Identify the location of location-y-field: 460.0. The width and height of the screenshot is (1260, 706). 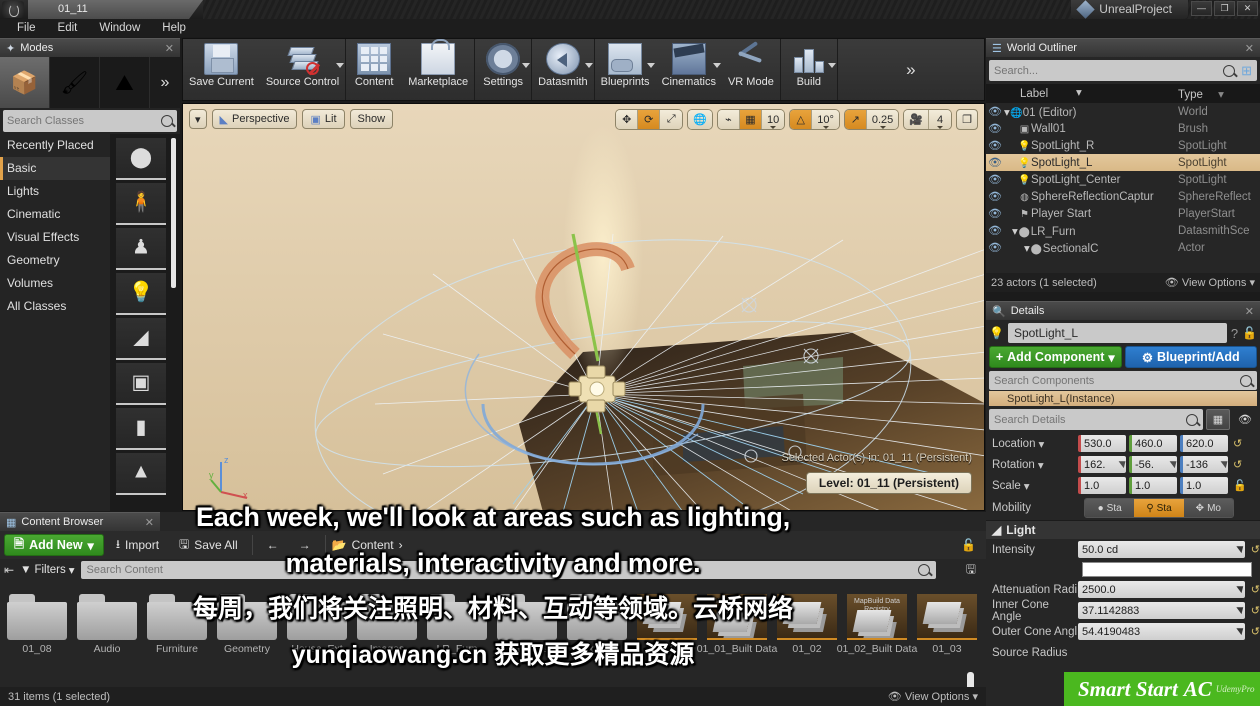
(1153, 443).